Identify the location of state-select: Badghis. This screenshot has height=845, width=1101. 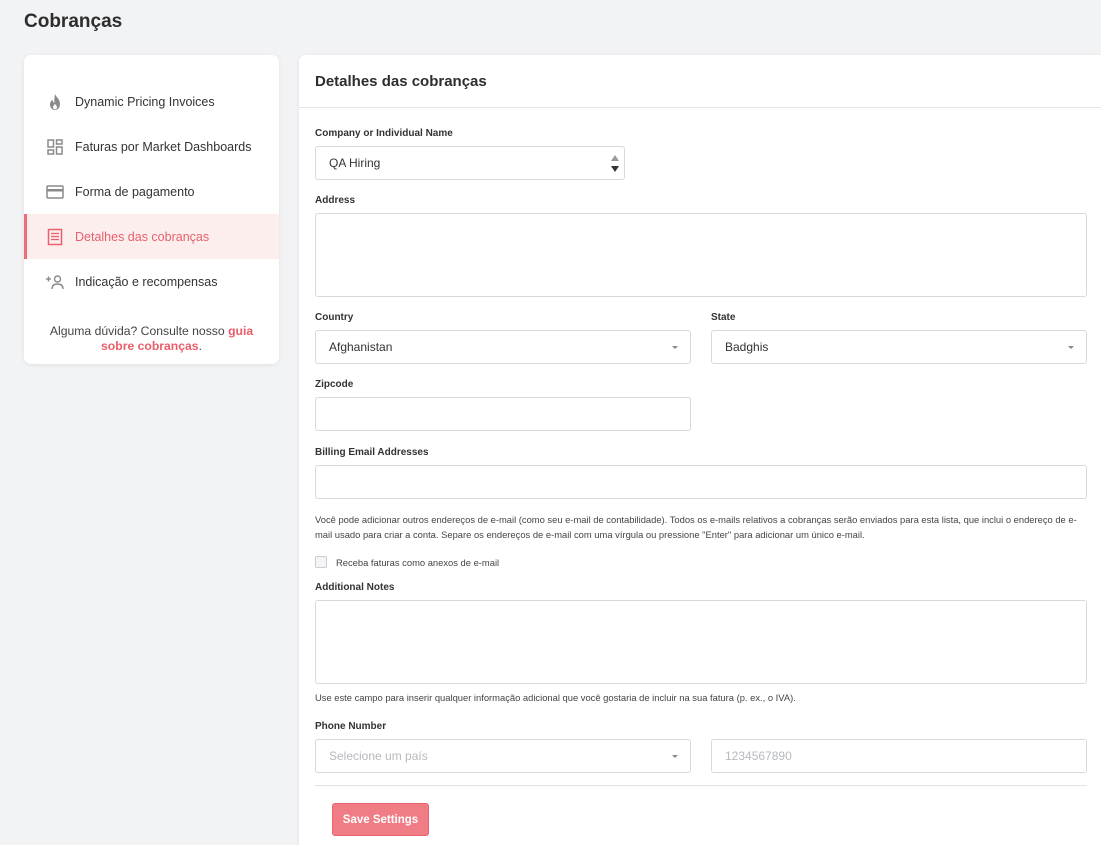
(899, 347).